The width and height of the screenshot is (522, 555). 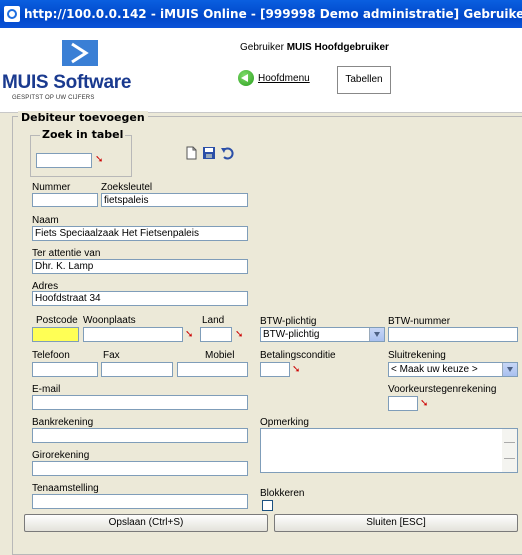 What do you see at coordinates (140, 233) in the screenshot?
I see `naam-input: Fiets Speciaalzaak Het Fietsenpaleis` at bounding box center [140, 233].